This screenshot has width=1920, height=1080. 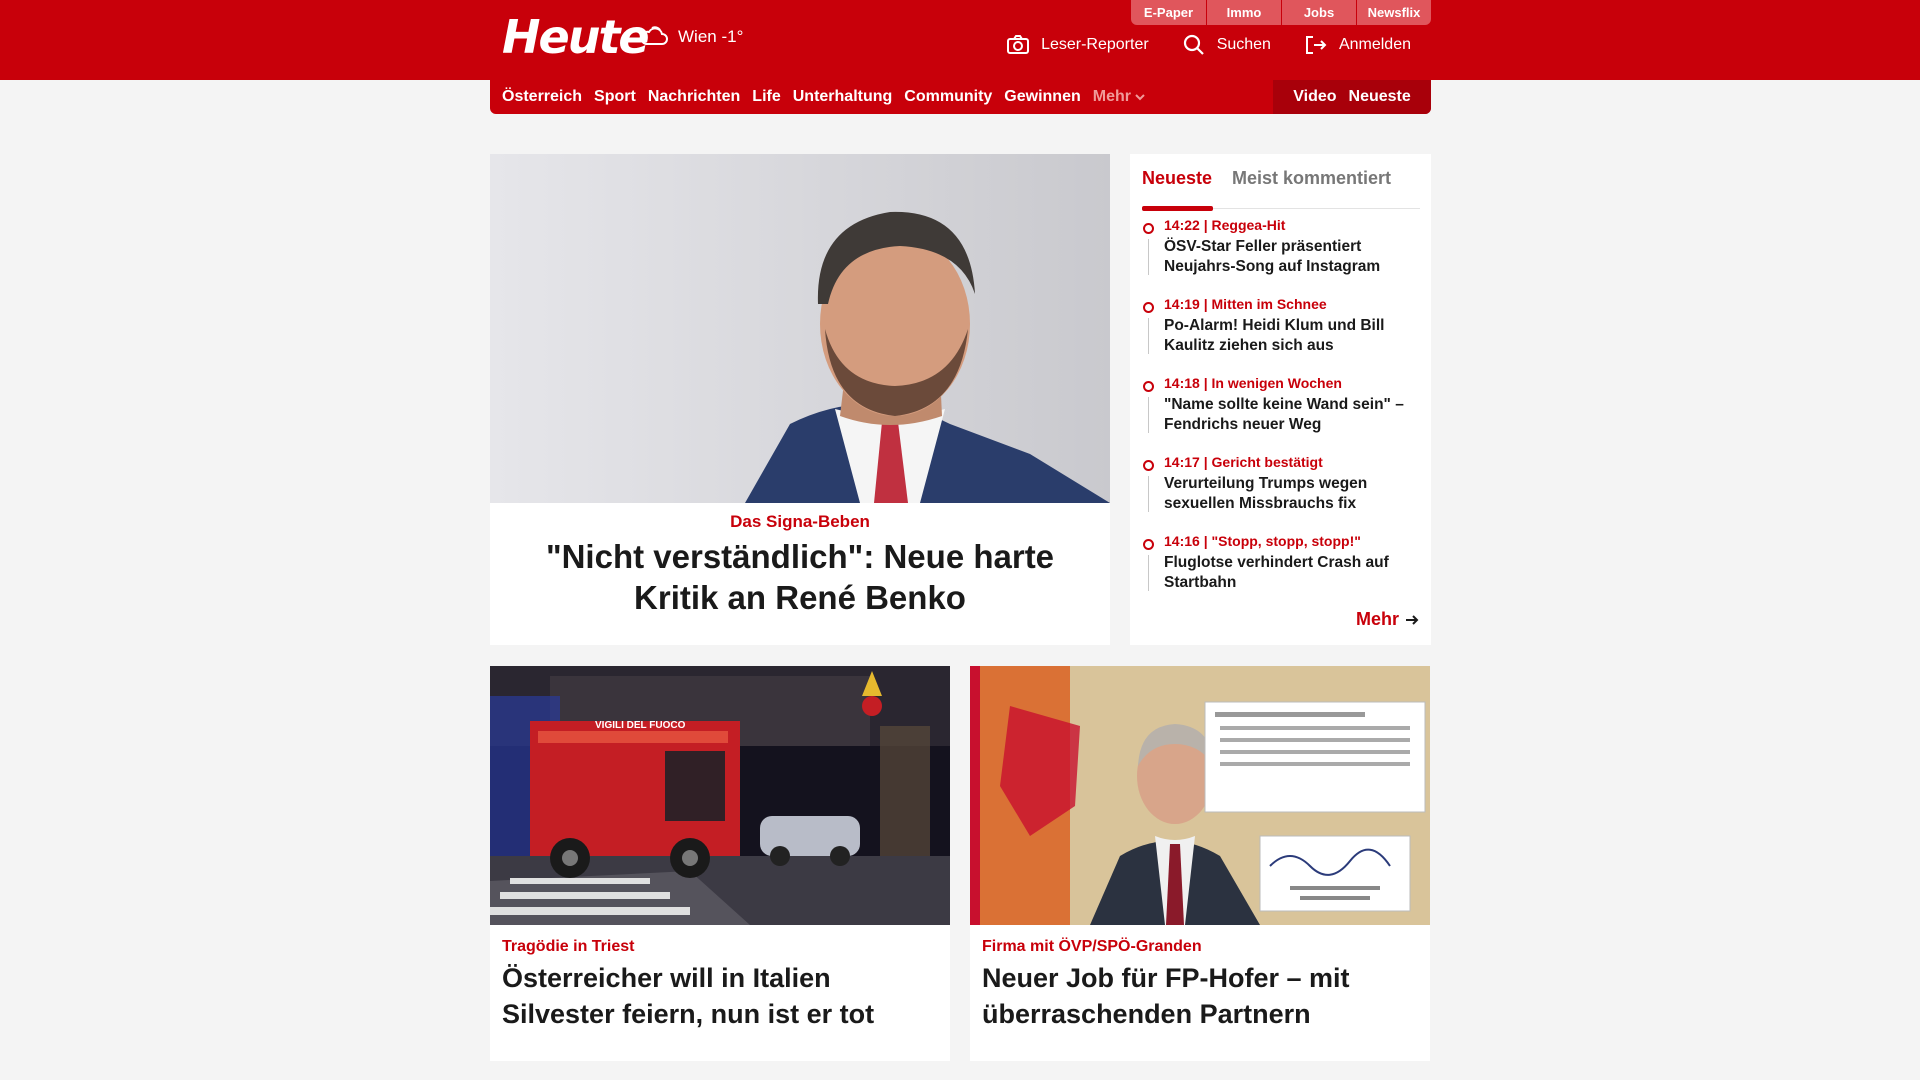 What do you see at coordinates (1095, 44) in the screenshot?
I see `leser-reporter-label: Leser-Reporter` at bounding box center [1095, 44].